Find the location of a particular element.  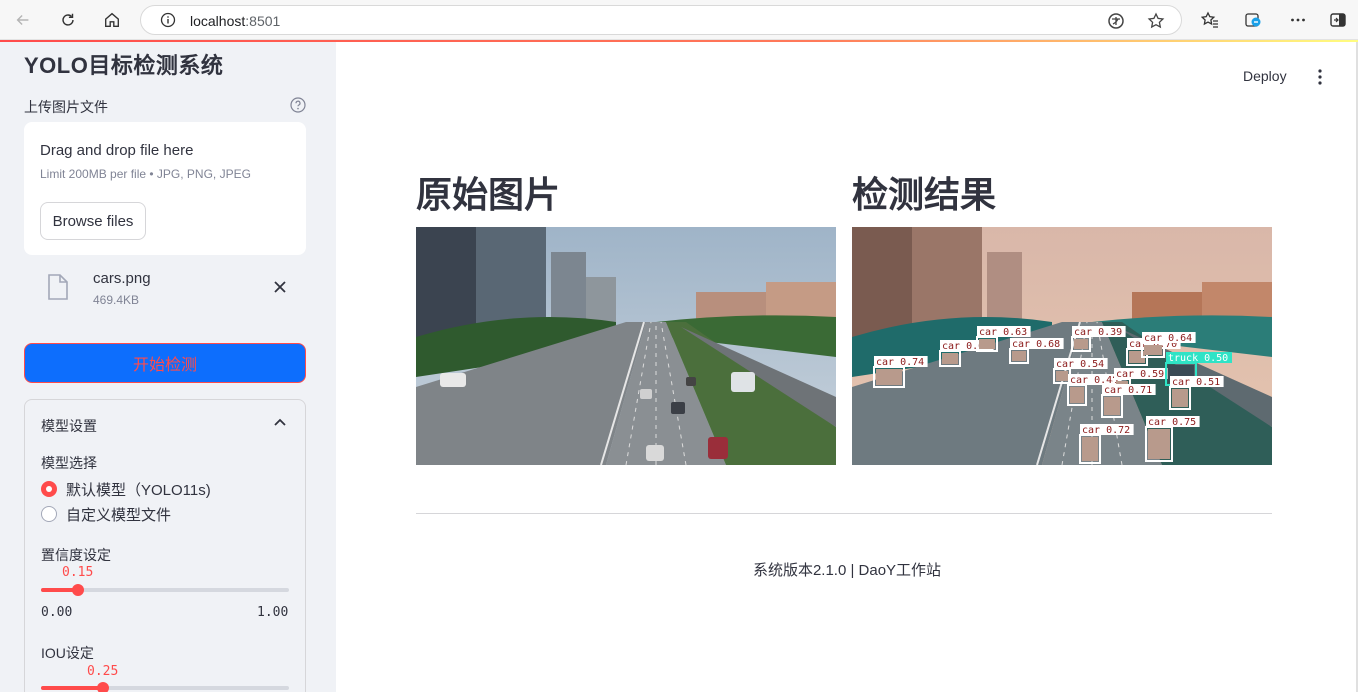

reload-button is located at coordinates (68, 20).